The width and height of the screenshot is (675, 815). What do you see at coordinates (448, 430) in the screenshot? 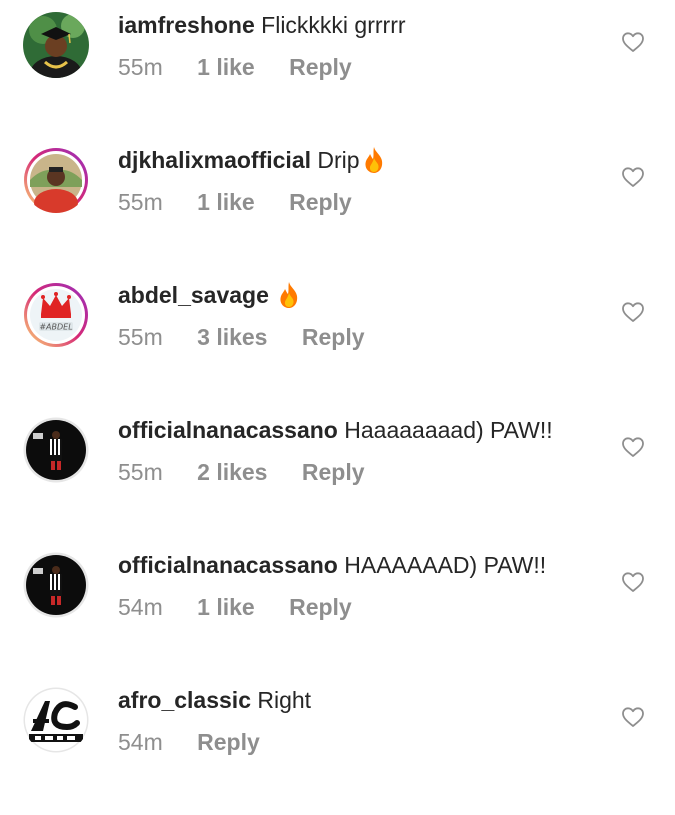
I see `comment-text: Haaaaaaaad) PAW!!` at bounding box center [448, 430].